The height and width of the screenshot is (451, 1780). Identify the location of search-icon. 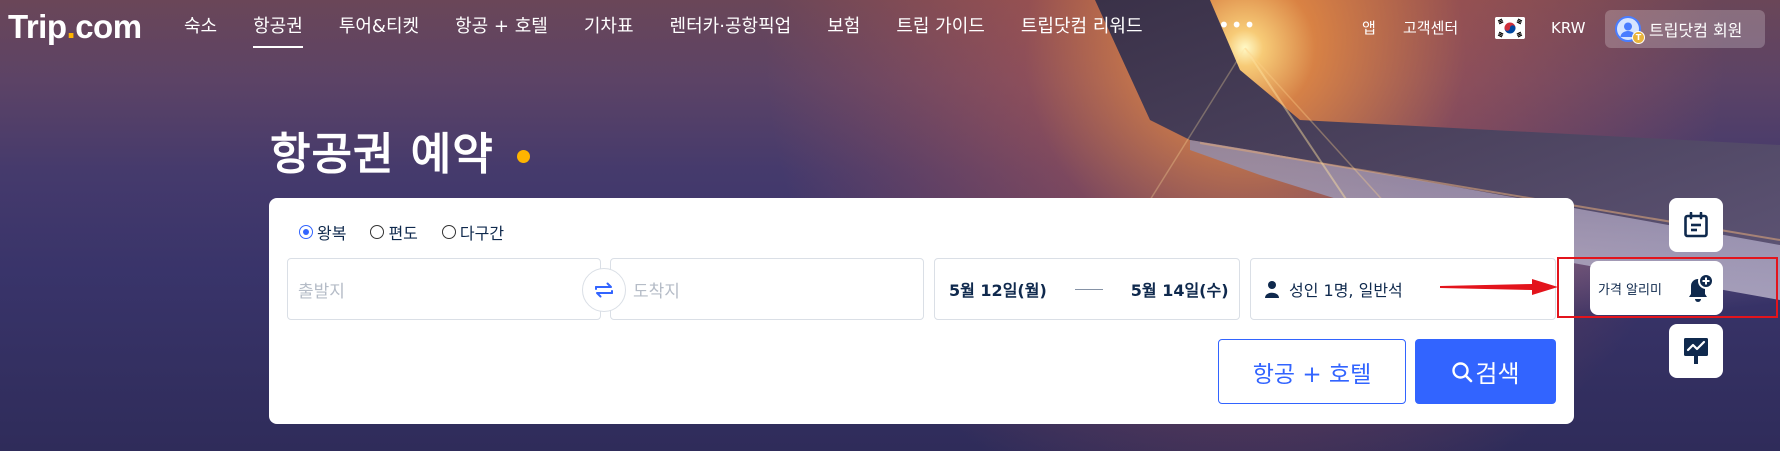
(1462, 371).